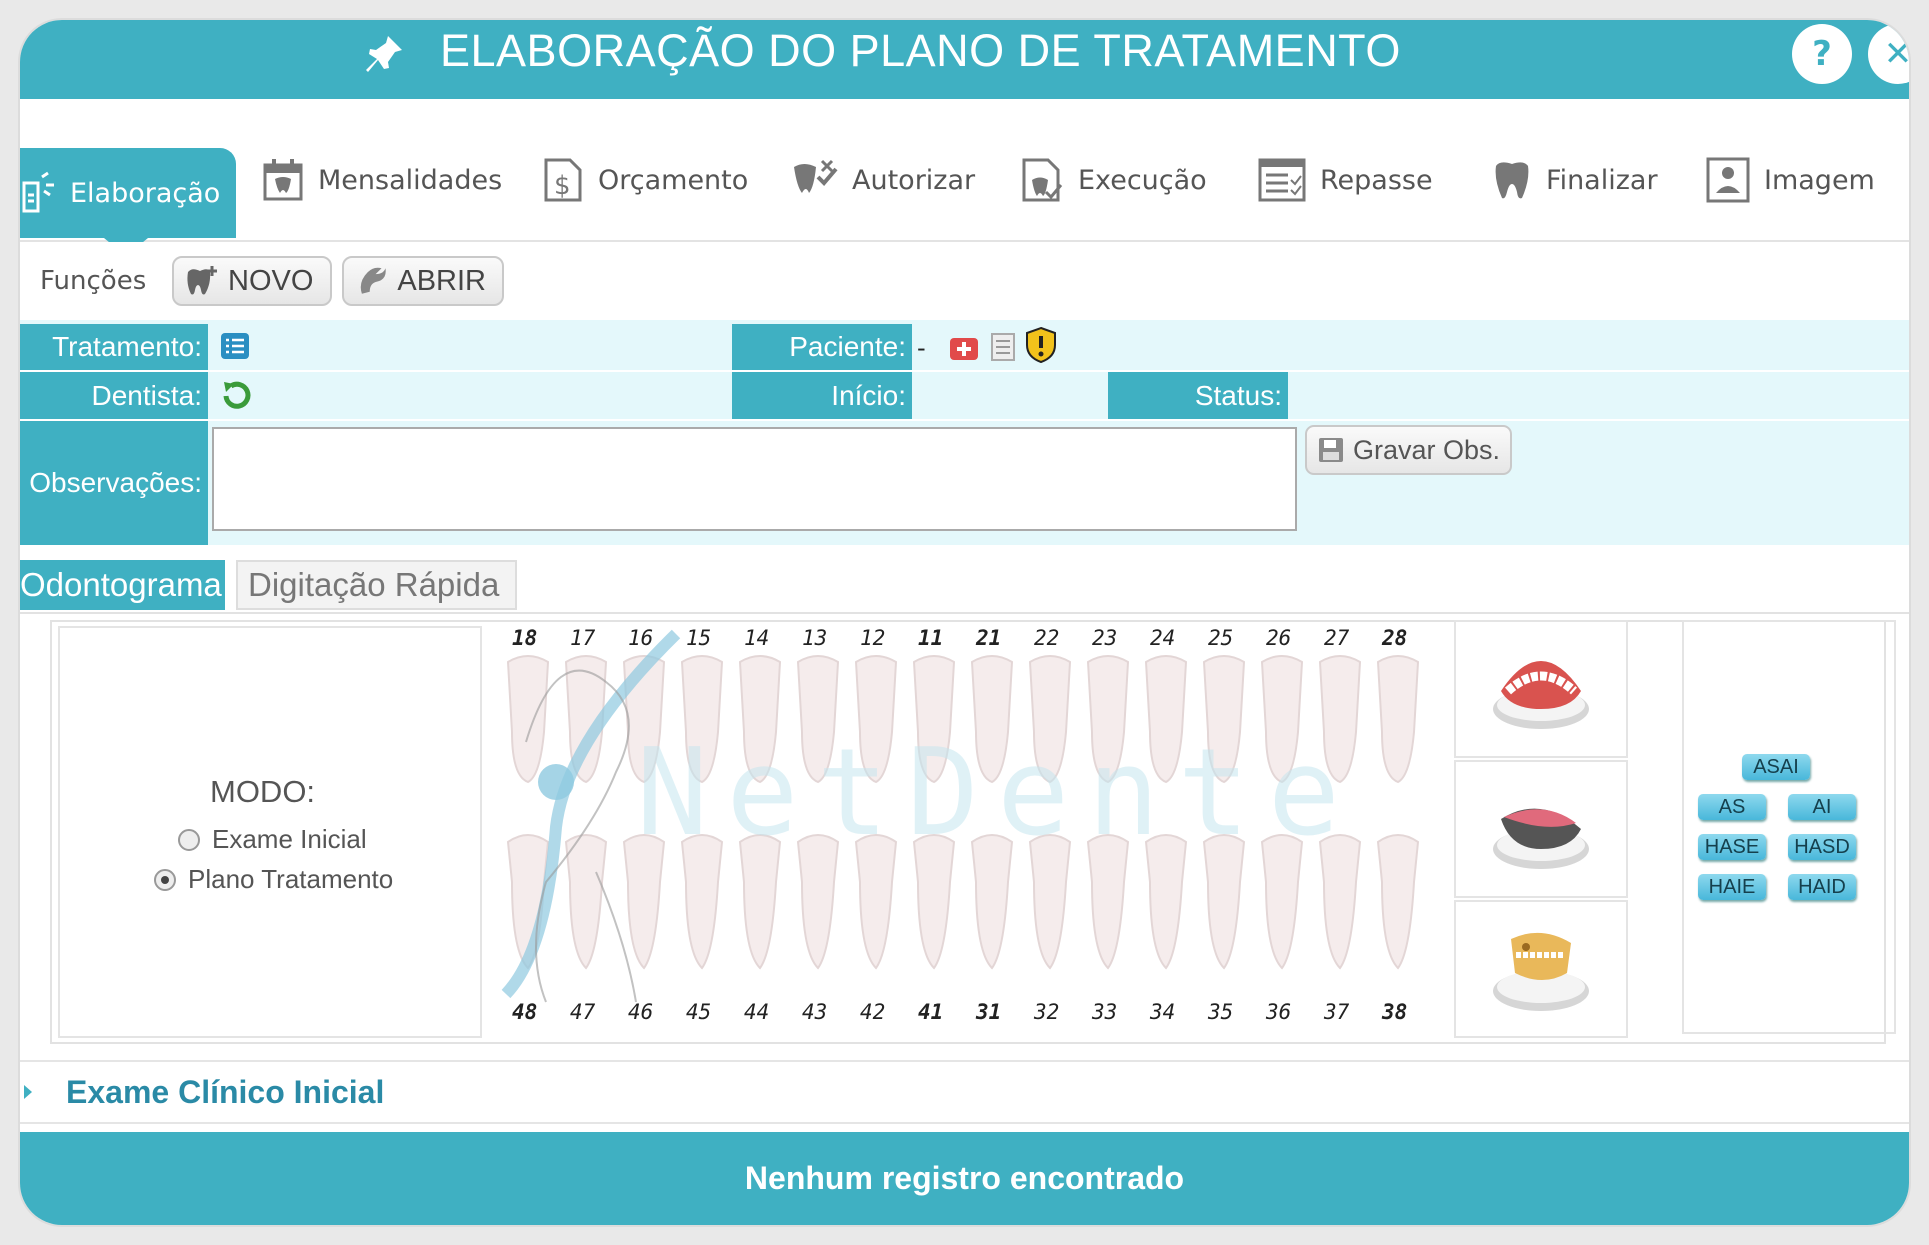 The image size is (1929, 1245). What do you see at coordinates (1776, 767) in the screenshot?
I see `chip-asai: ASAI` at bounding box center [1776, 767].